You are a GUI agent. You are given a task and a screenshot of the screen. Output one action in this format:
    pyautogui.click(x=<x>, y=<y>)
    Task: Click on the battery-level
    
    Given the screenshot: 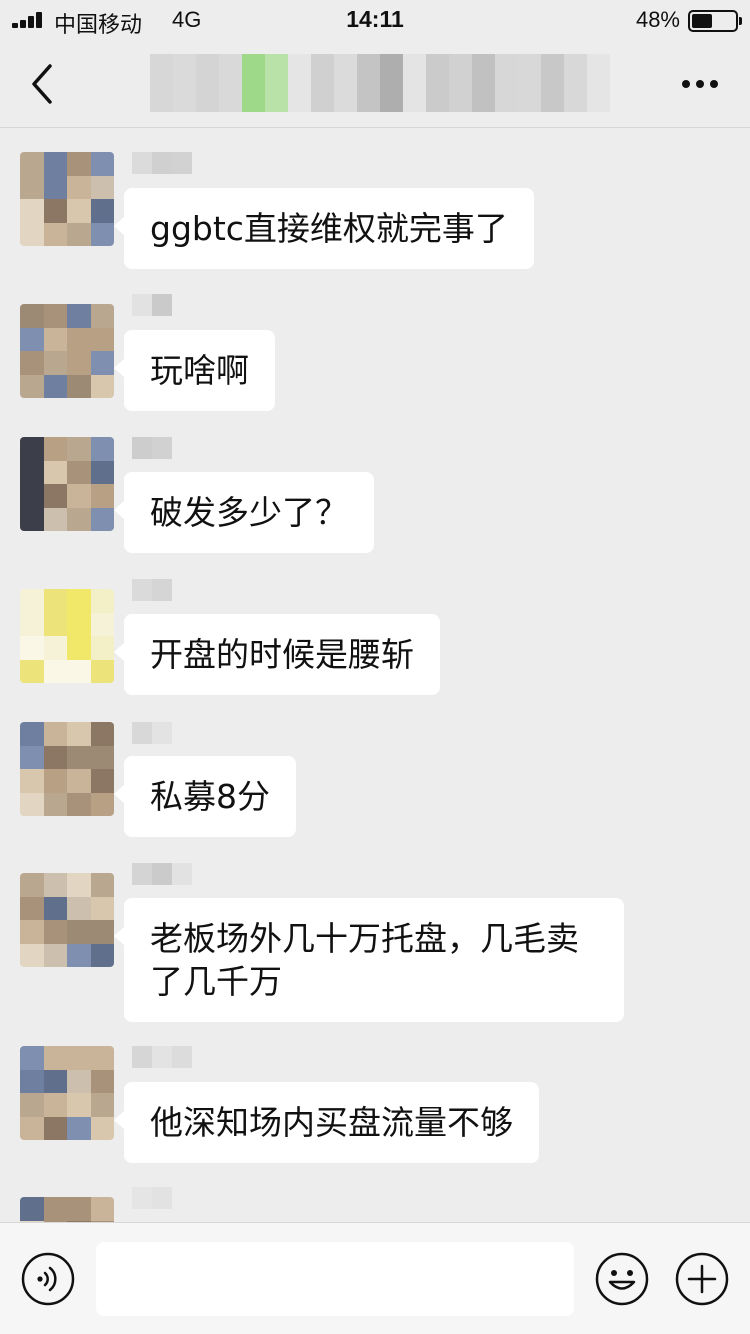 What is the action you would take?
    pyautogui.click(x=702, y=21)
    